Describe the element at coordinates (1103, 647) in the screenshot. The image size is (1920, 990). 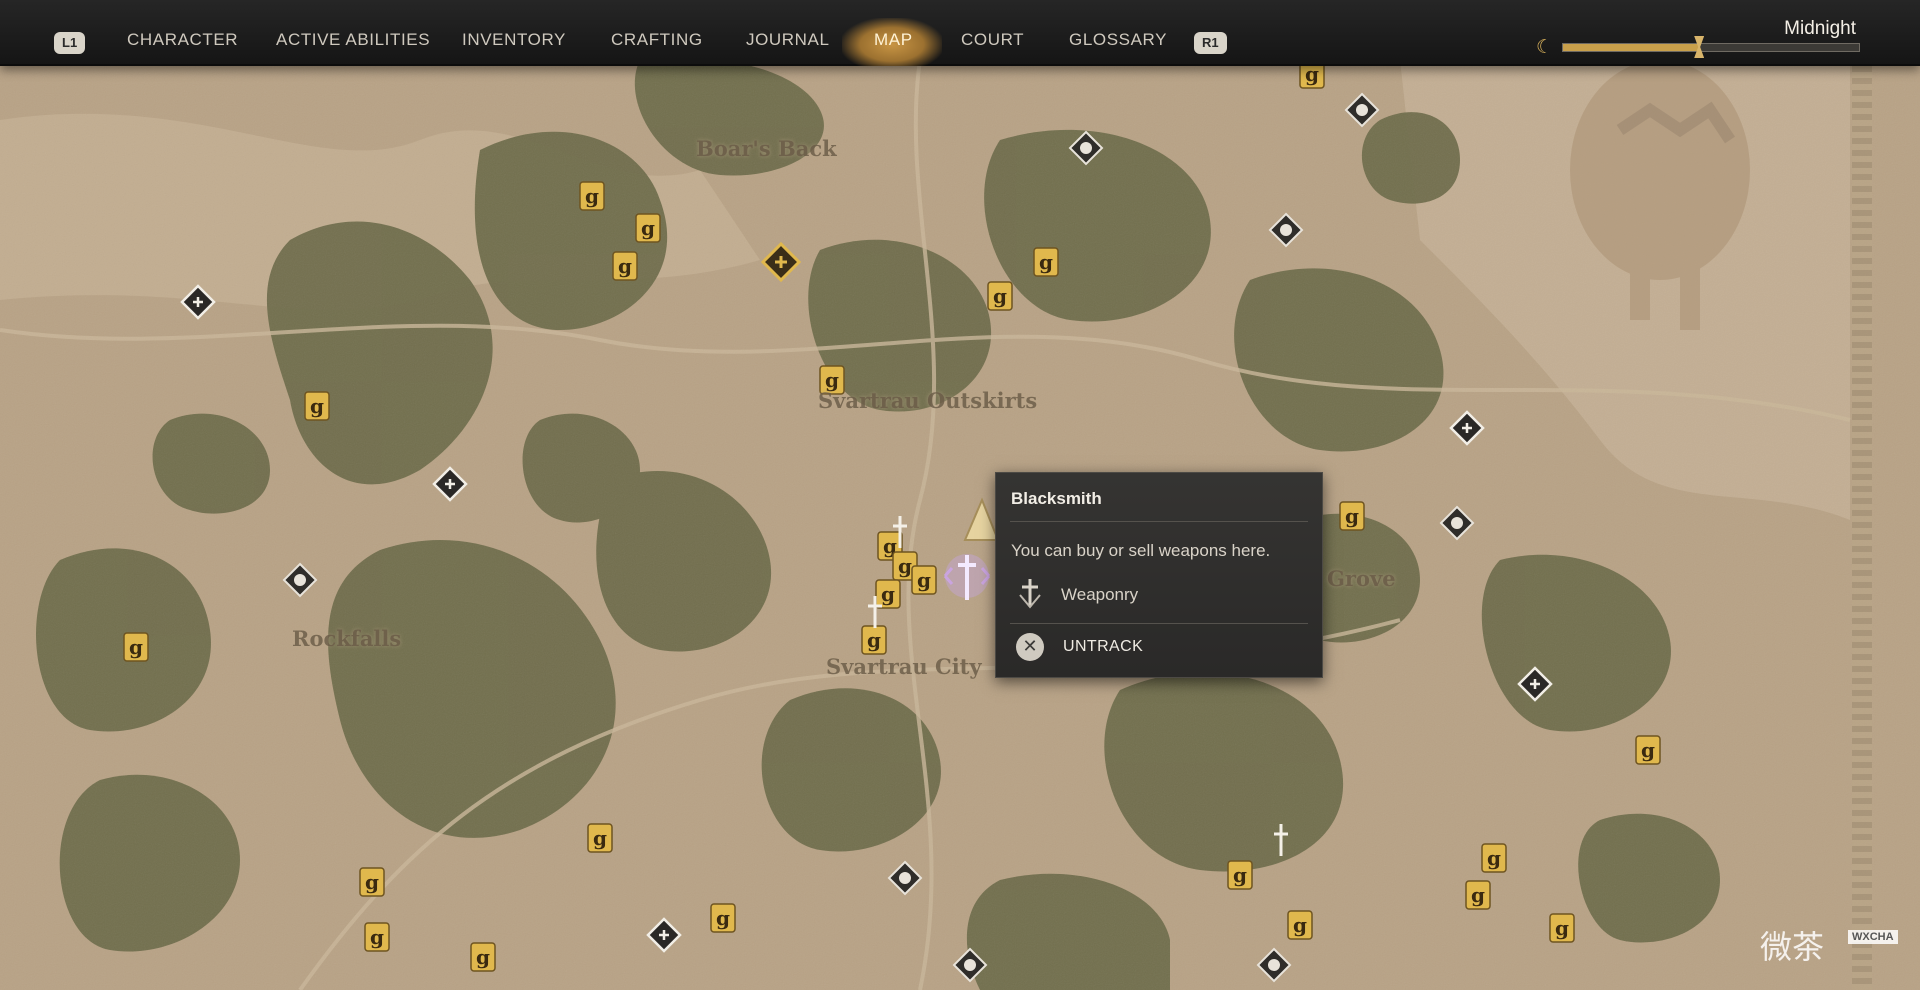
I see `untrack-action: UNTRACK` at that location.